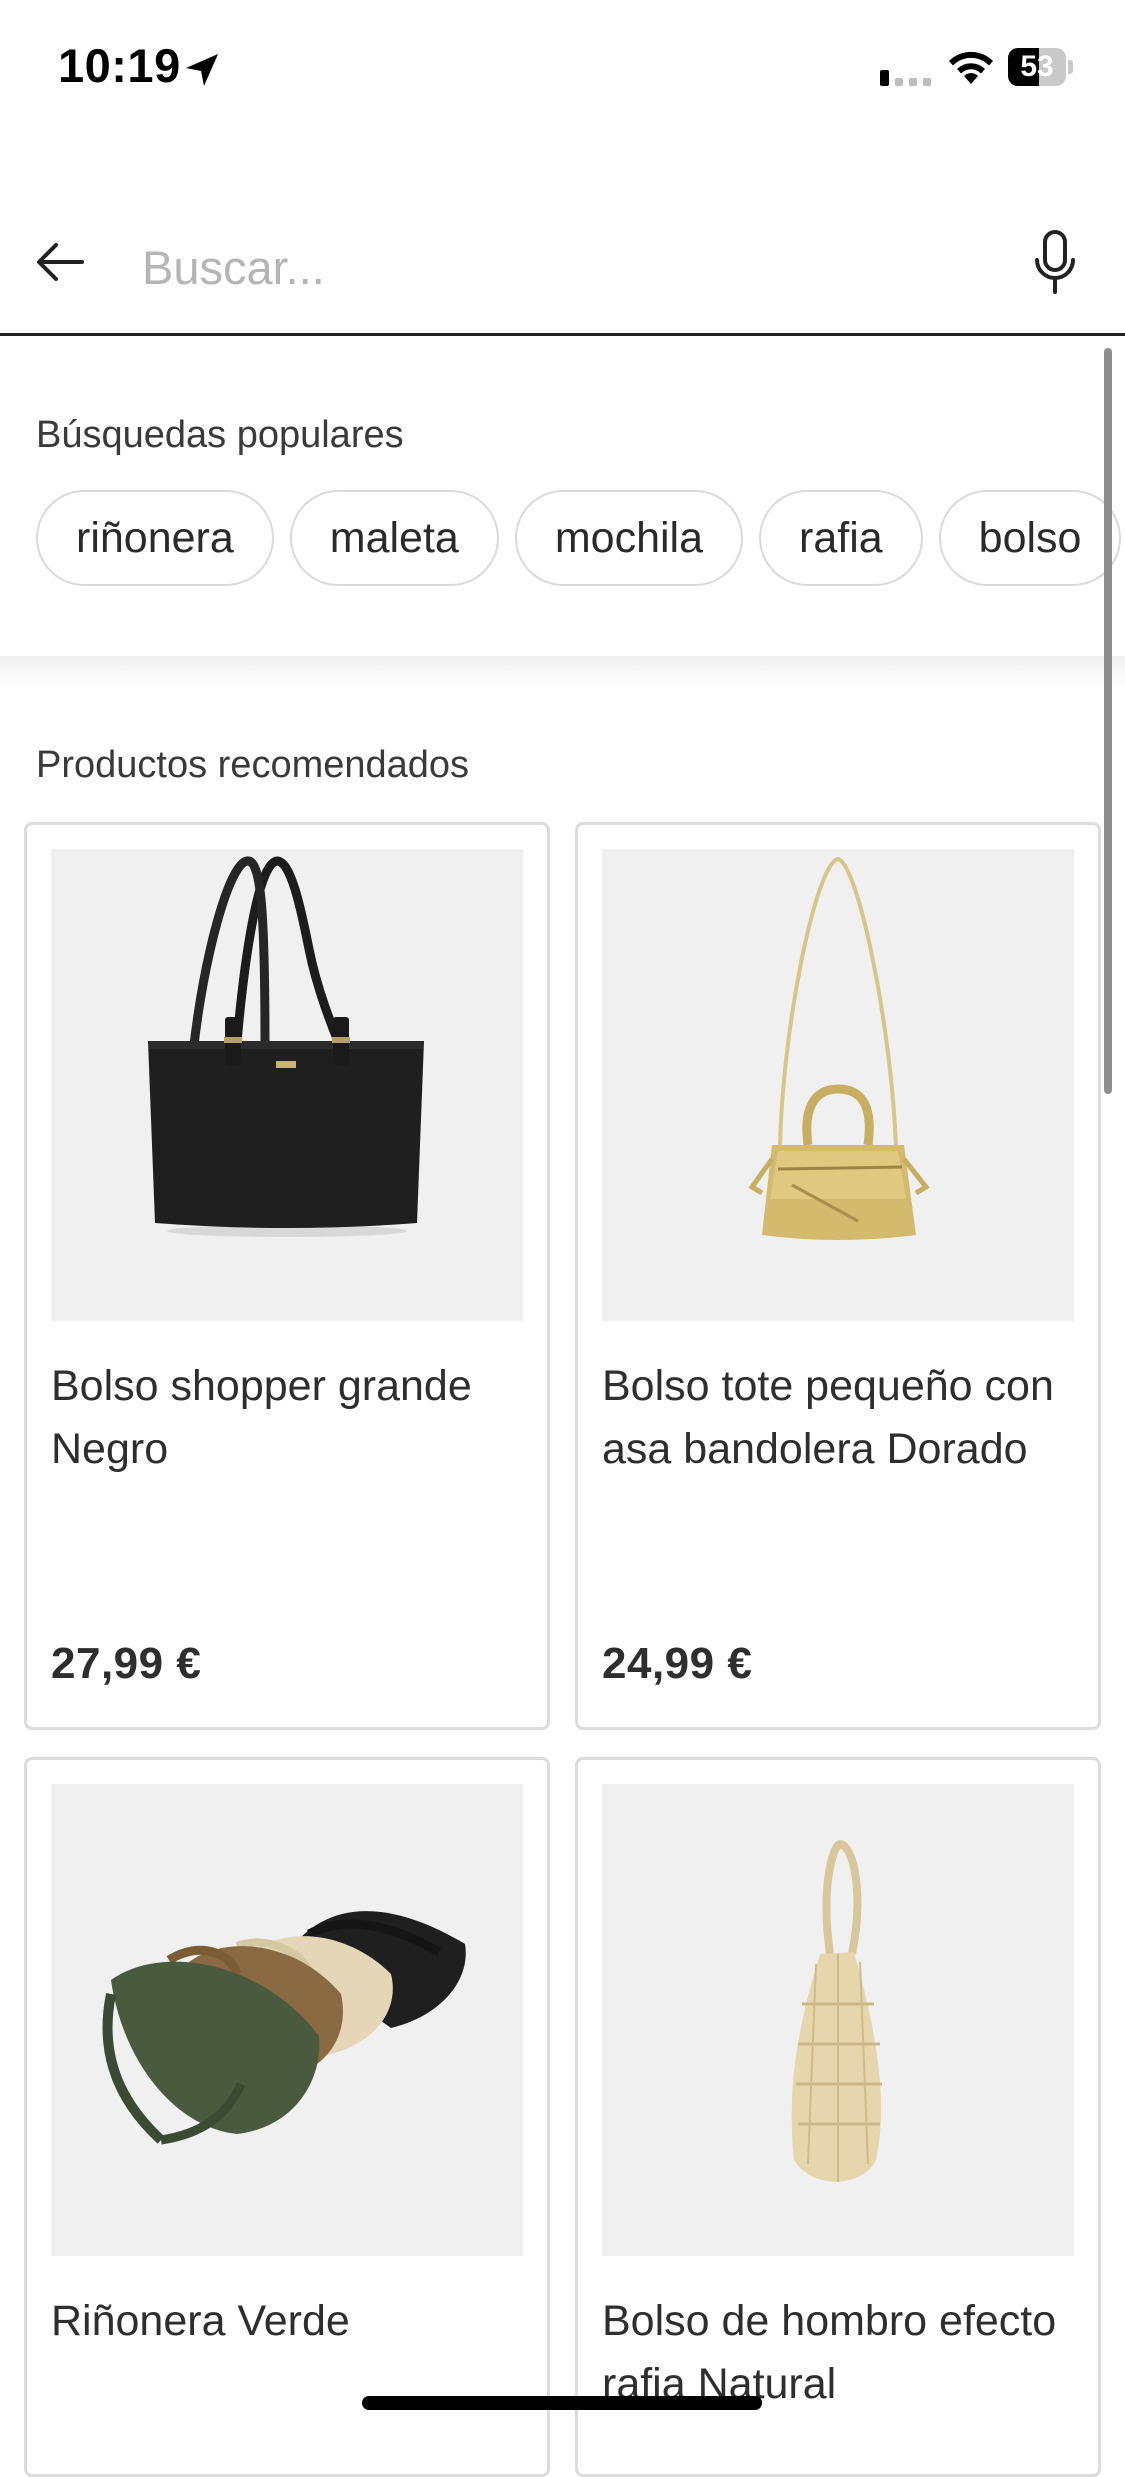 This screenshot has height=2477, width=1125. Describe the element at coordinates (394, 538) in the screenshot. I see `chip-maleta: maleta` at that location.